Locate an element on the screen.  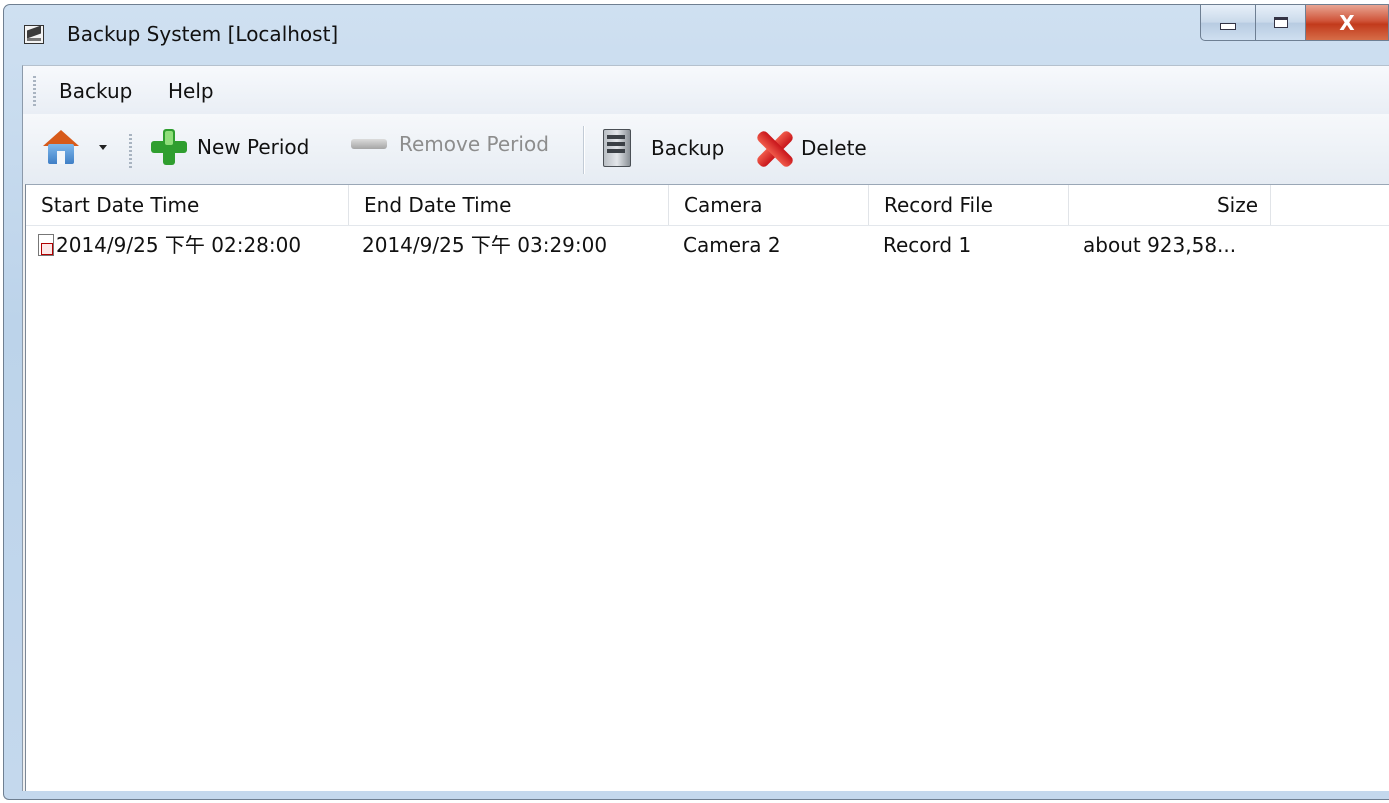
column-header-start-date-time: Start Date Time is located at coordinates (187, 205).